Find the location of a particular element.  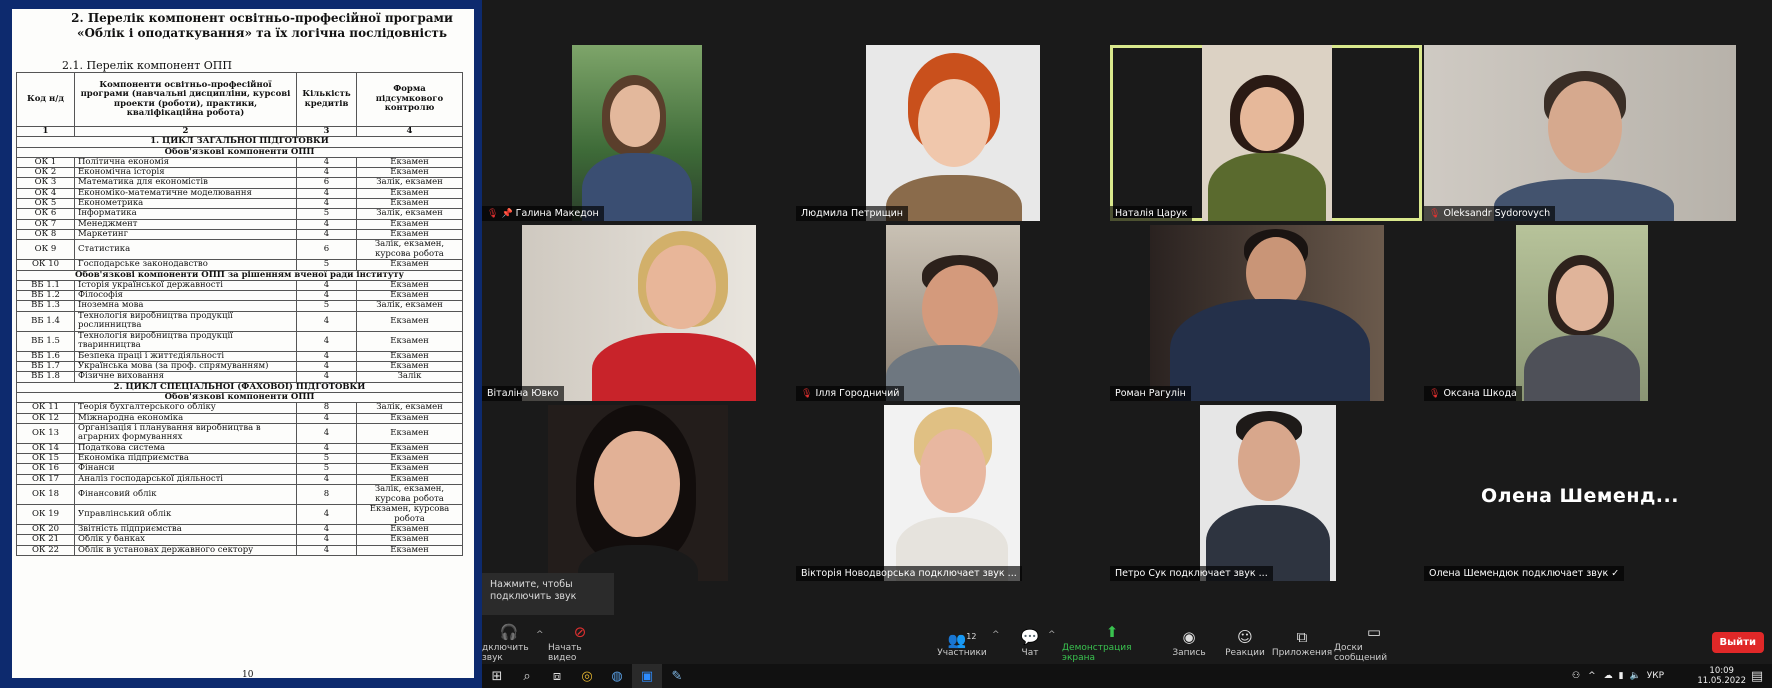

cell-code: ОК 9 is located at coordinates (45, 250).